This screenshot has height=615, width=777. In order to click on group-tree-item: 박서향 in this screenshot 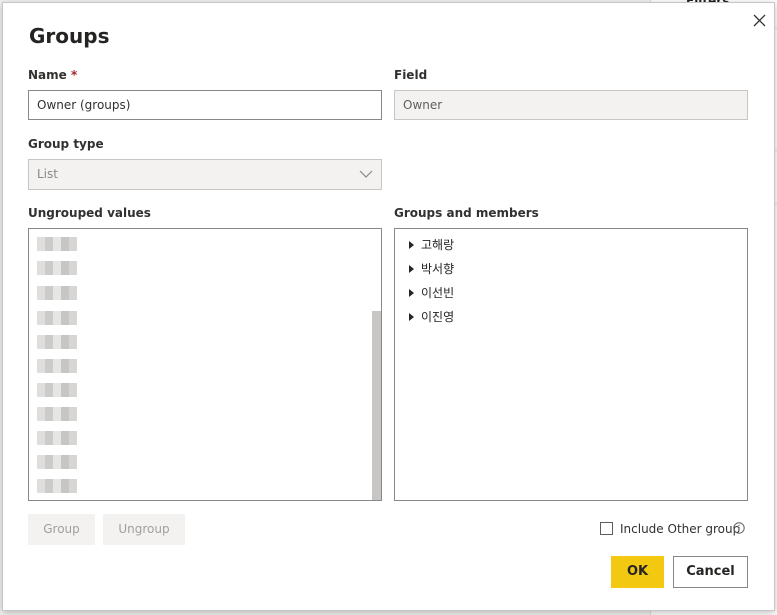, I will do `click(431, 268)`.